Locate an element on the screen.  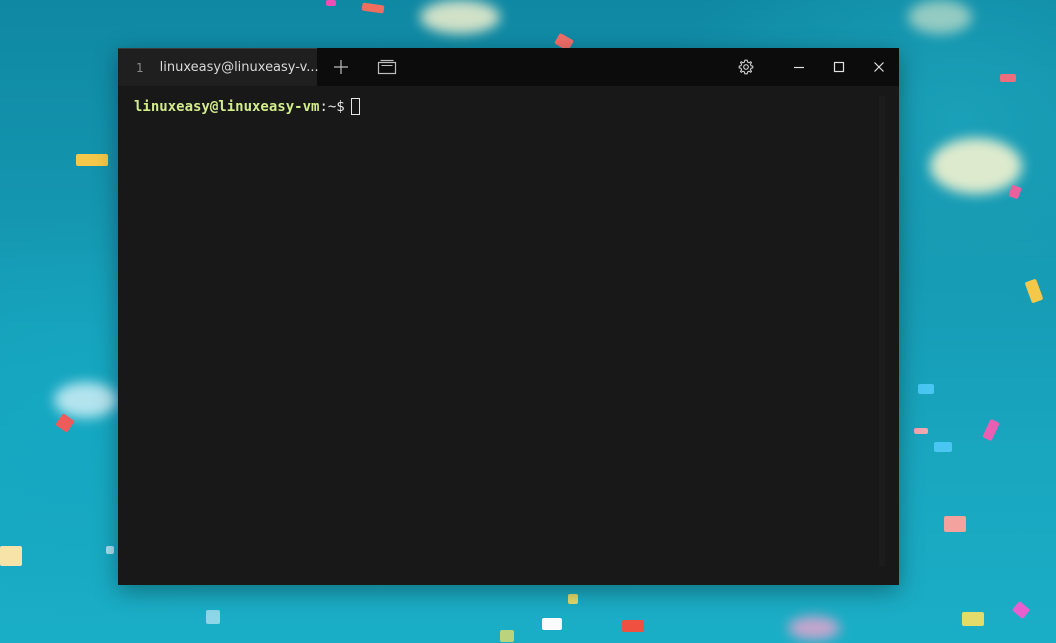
terminal-scrollbar is located at coordinates (882, 331).